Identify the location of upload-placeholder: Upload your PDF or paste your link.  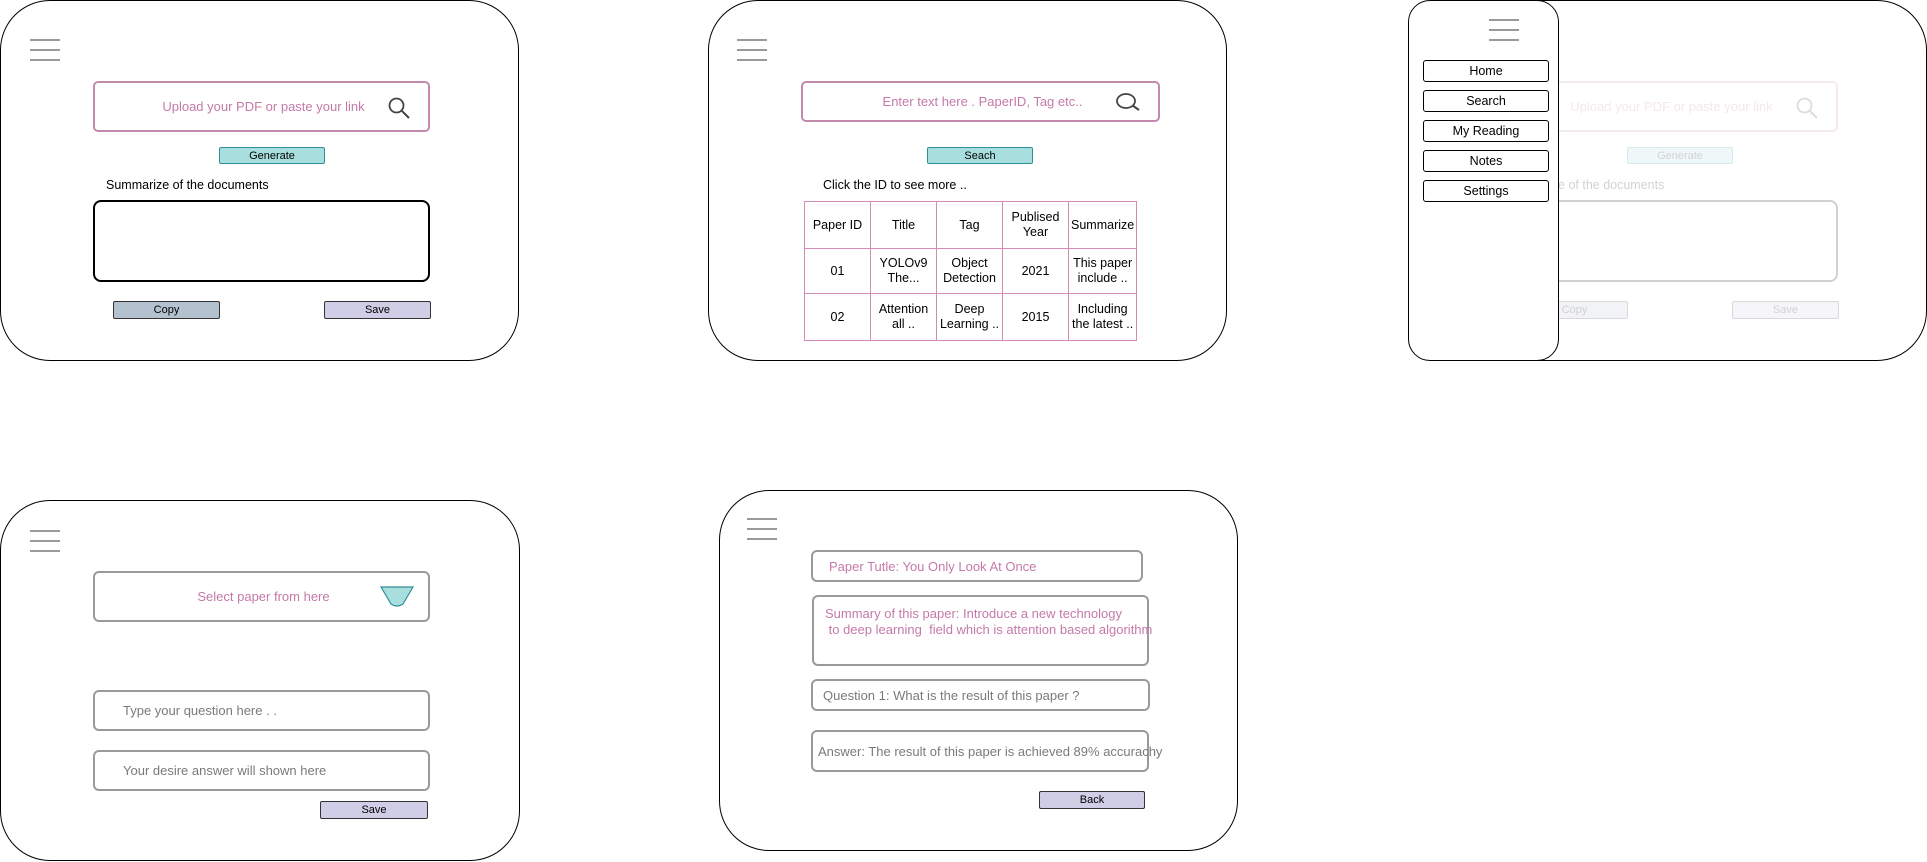
(263, 106).